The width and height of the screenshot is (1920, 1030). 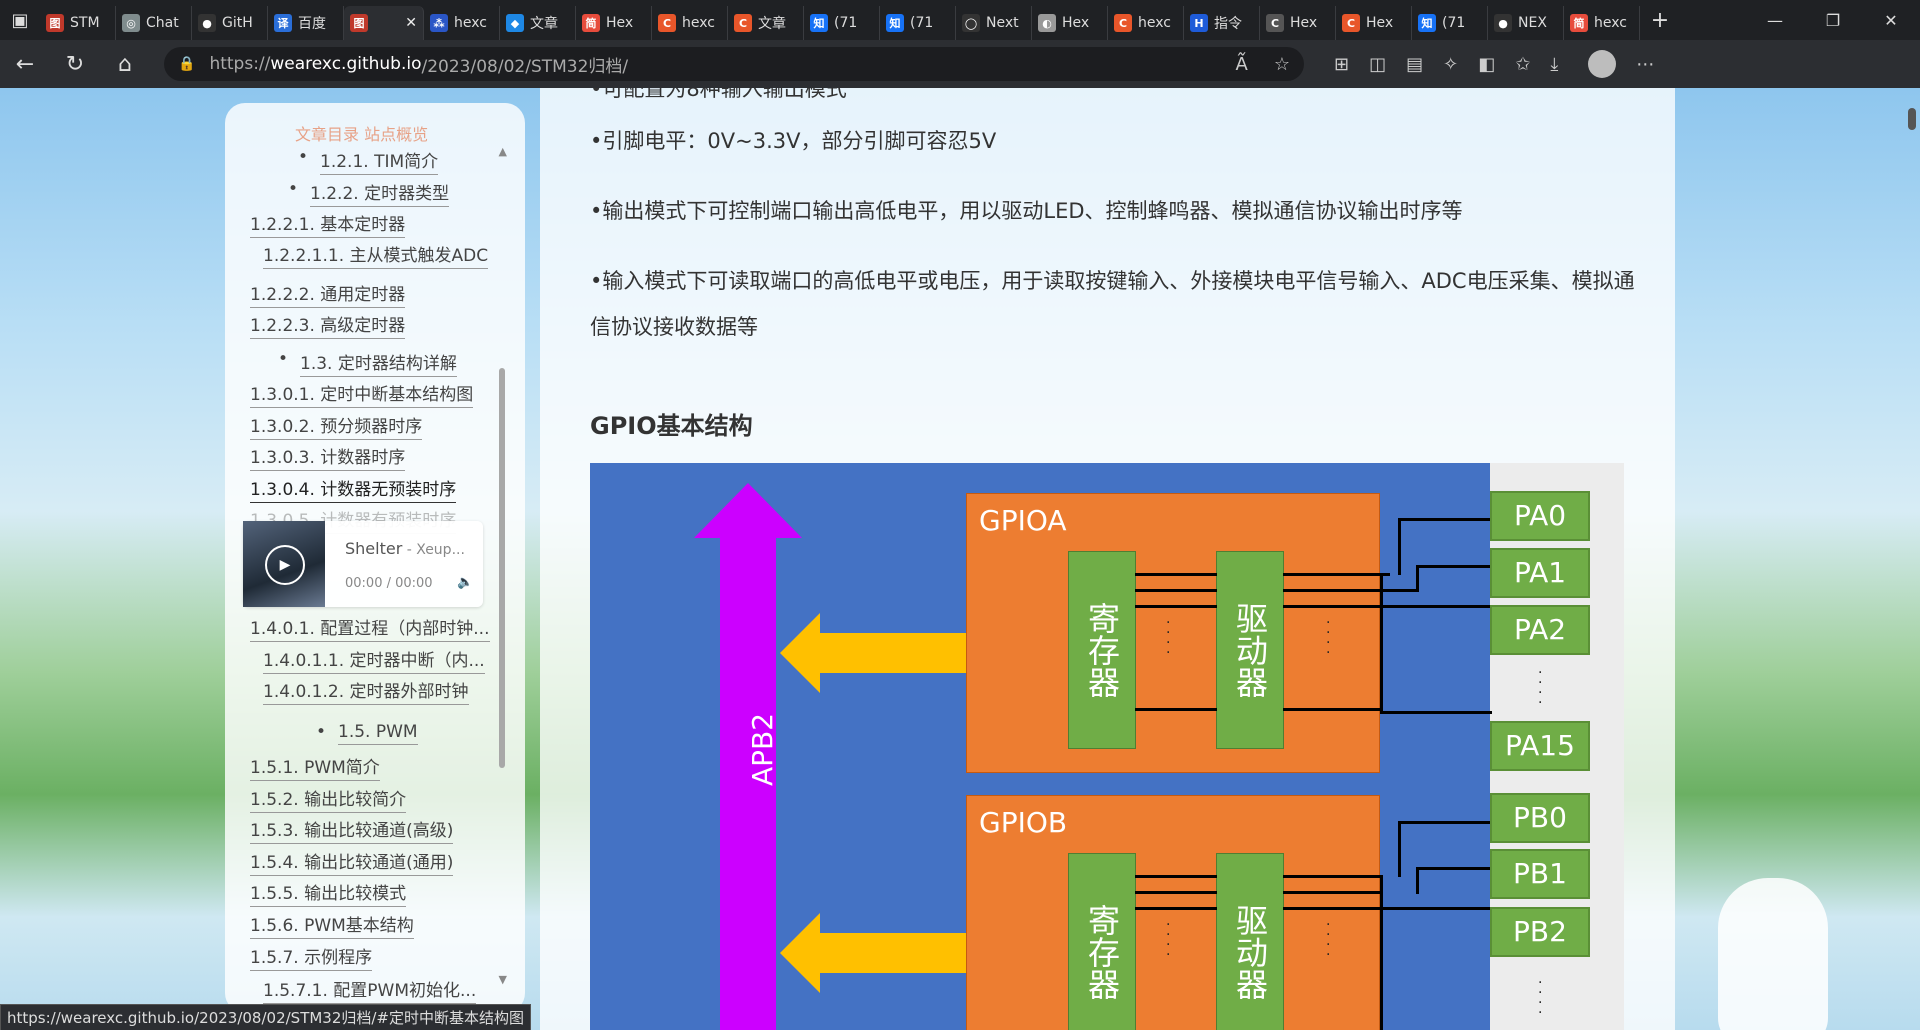 What do you see at coordinates (353, 489) in the screenshot?
I see `toc-link: 1.3.0.4. 计数器无预装时序` at bounding box center [353, 489].